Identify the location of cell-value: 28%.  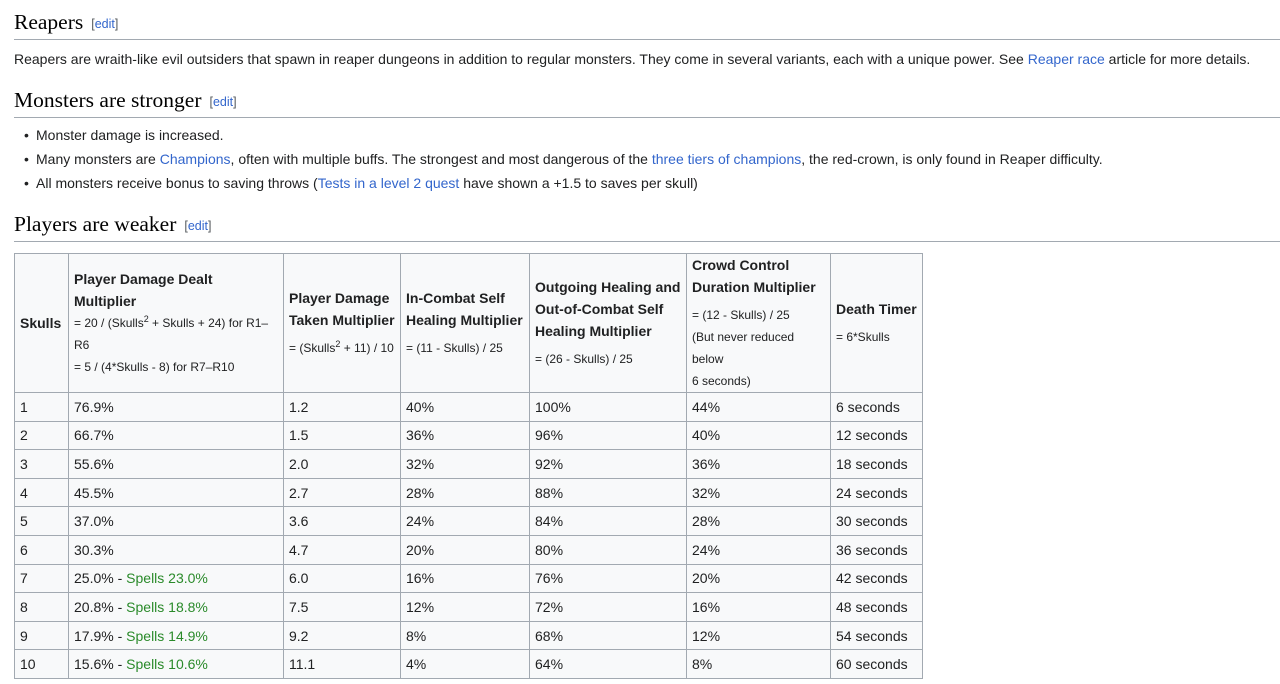
(420, 492).